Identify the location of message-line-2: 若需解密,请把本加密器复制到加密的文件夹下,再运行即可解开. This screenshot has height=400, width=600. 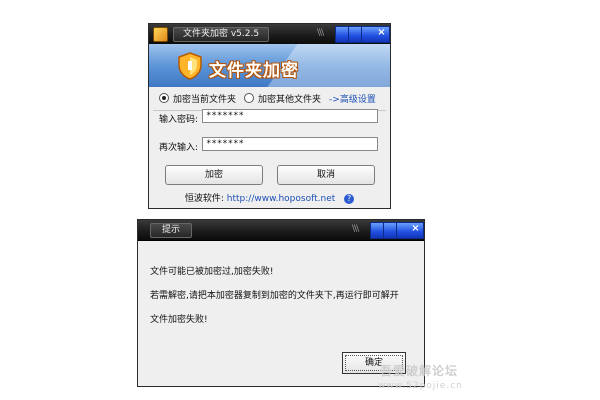
(274, 296).